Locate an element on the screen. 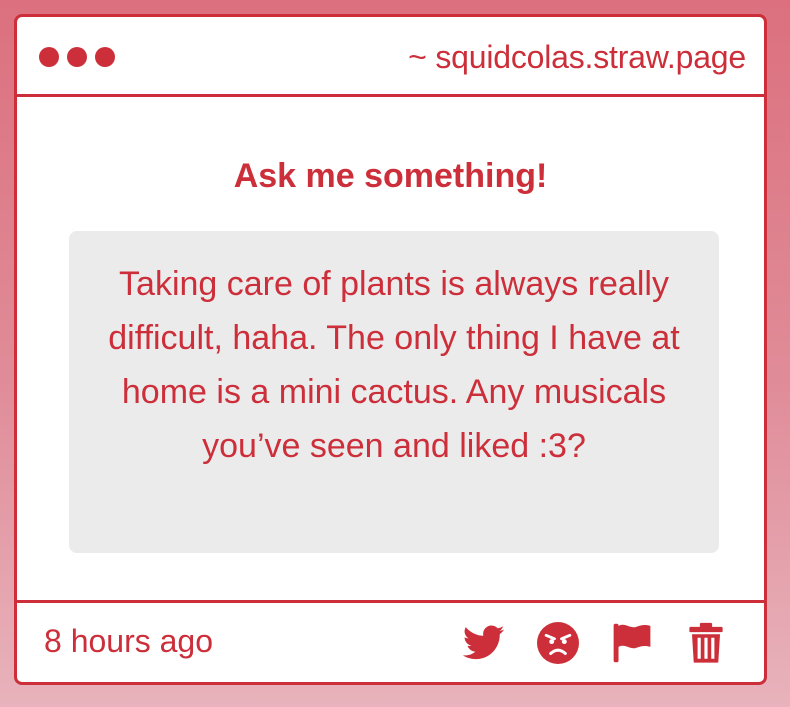 Image resolution: width=790 pixels, height=707 pixels. window-dots is located at coordinates (77, 57).